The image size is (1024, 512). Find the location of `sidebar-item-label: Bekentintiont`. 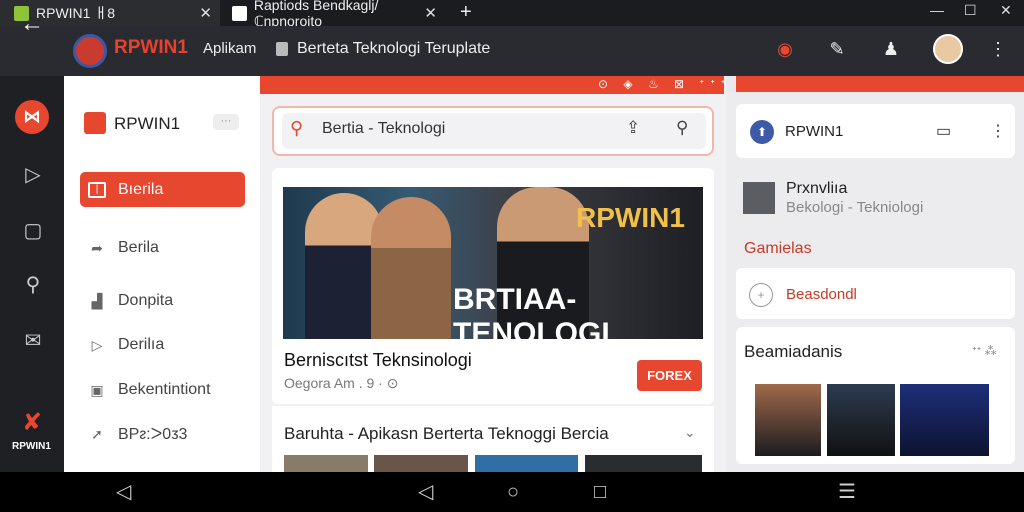

sidebar-item-label: Bekentintiont is located at coordinates (164, 389).